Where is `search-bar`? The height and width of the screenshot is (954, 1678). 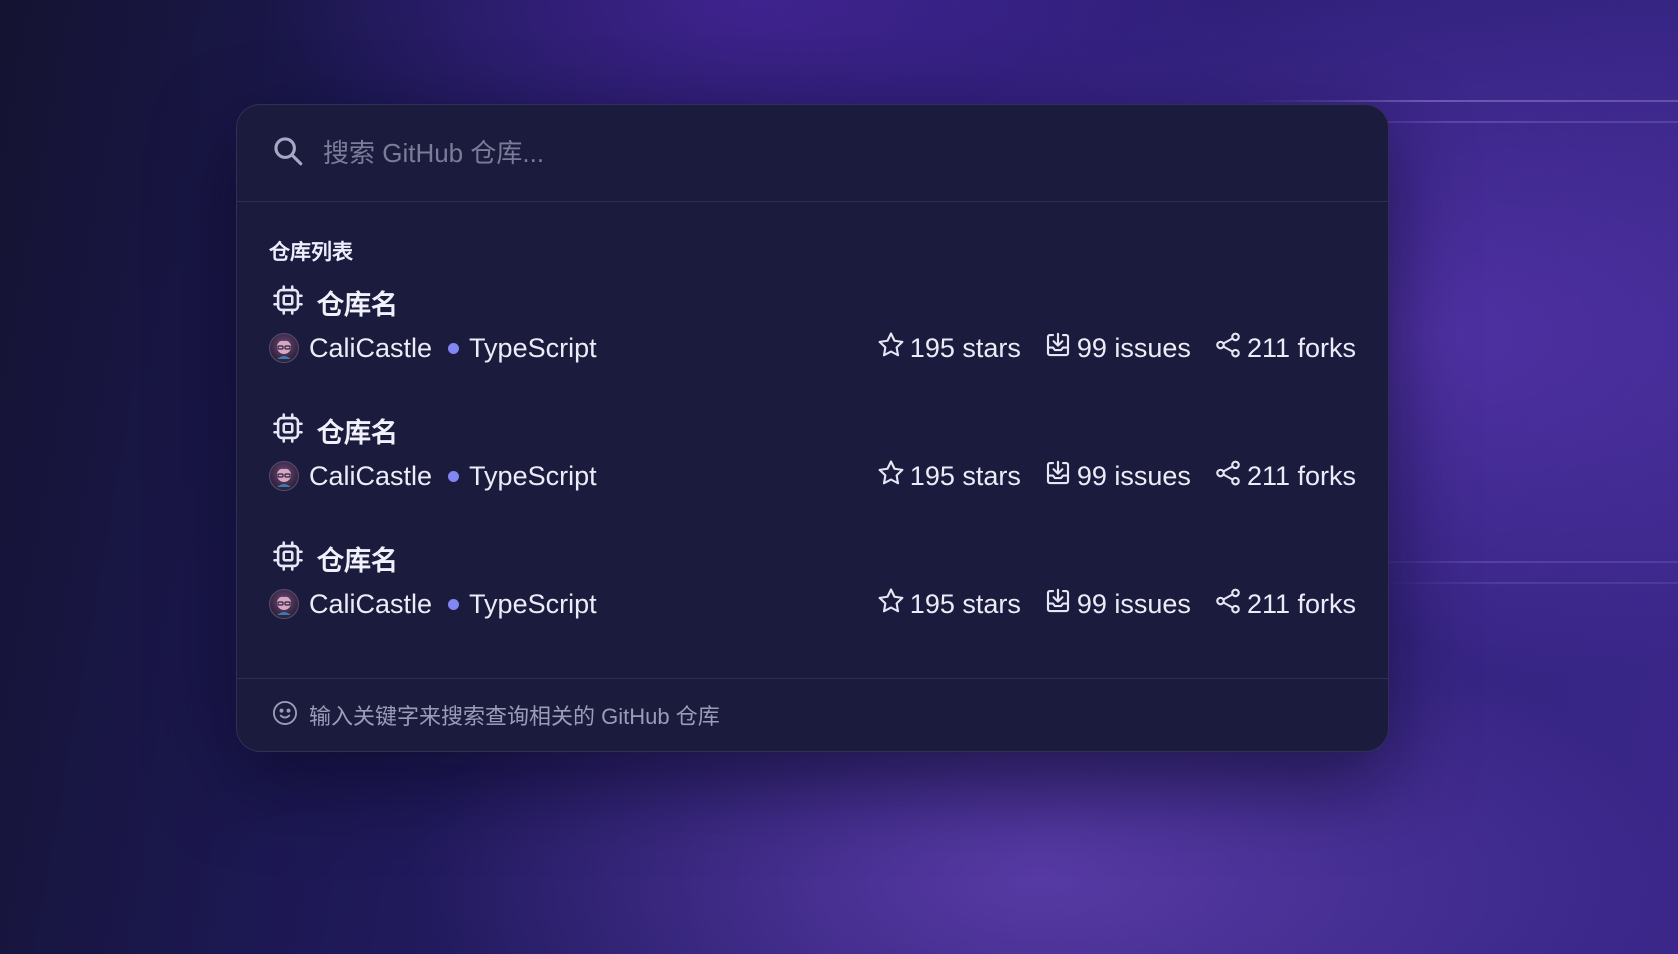 search-bar is located at coordinates (812, 153).